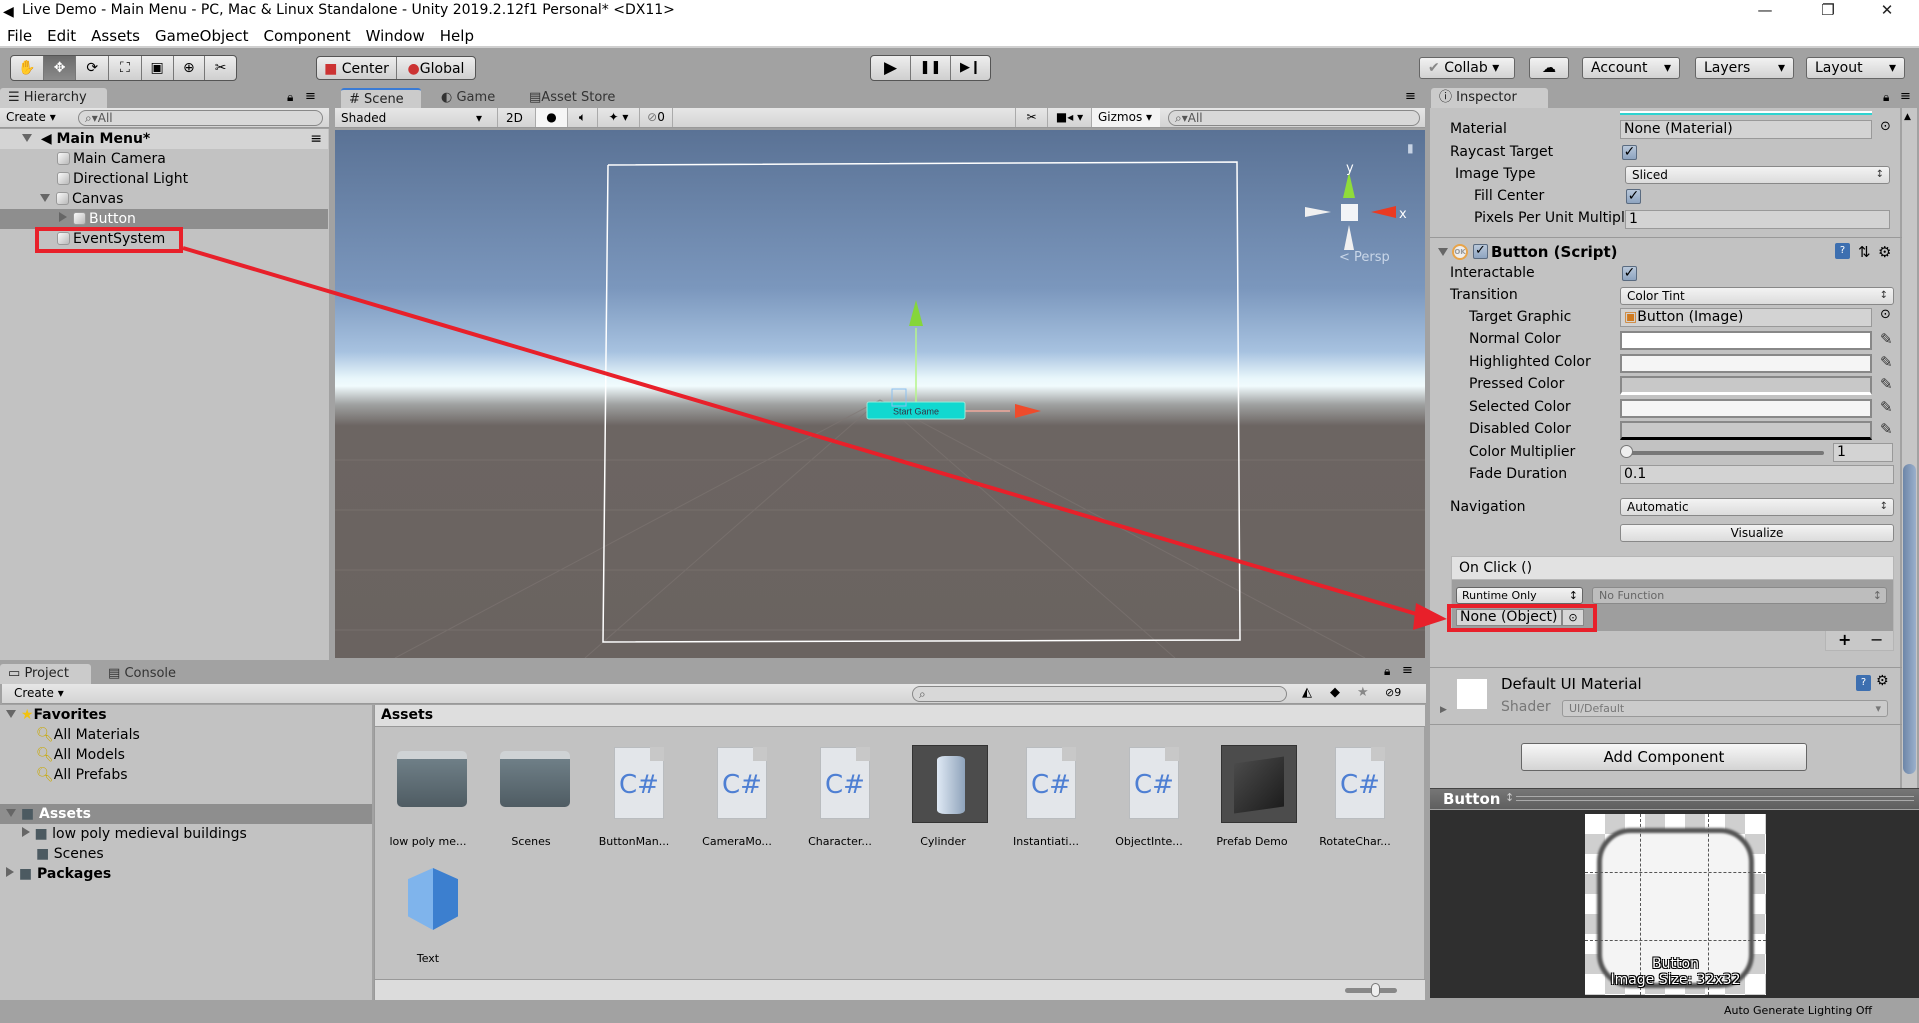  What do you see at coordinates (186, 715) in the screenshot?
I see `favorites-node: ★Favorites` at bounding box center [186, 715].